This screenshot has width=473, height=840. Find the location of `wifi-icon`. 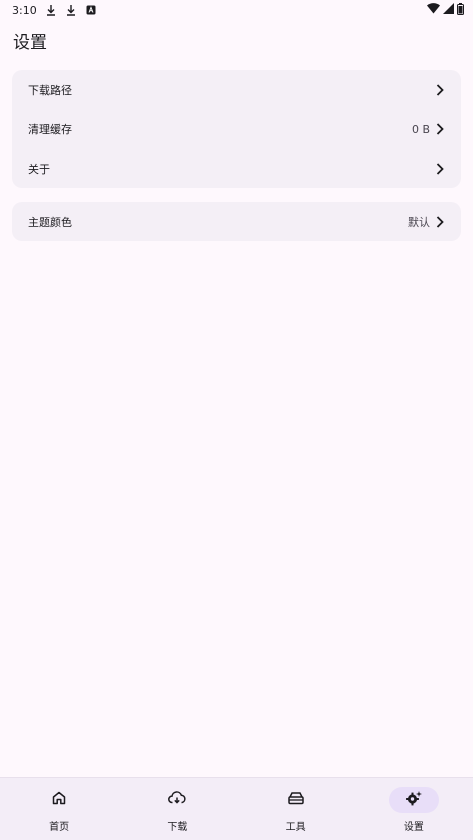

wifi-icon is located at coordinates (433, 10).